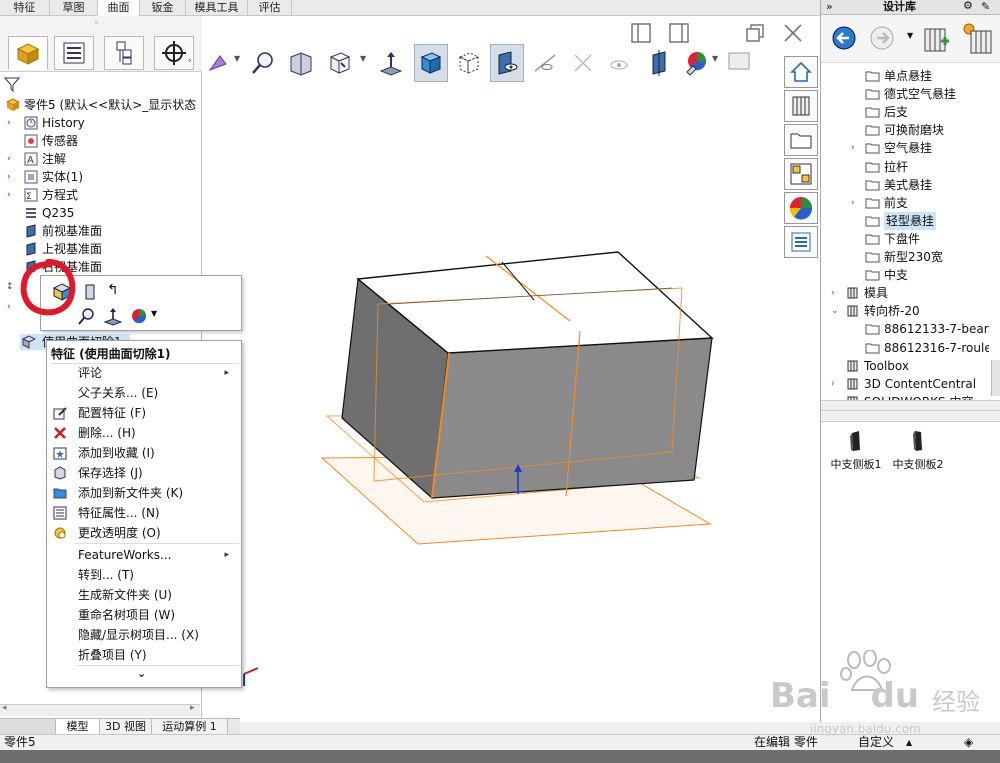  Describe the element at coordinates (835, 311) in the screenshot. I see `expand-arrow-icon: ⌄` at that location.